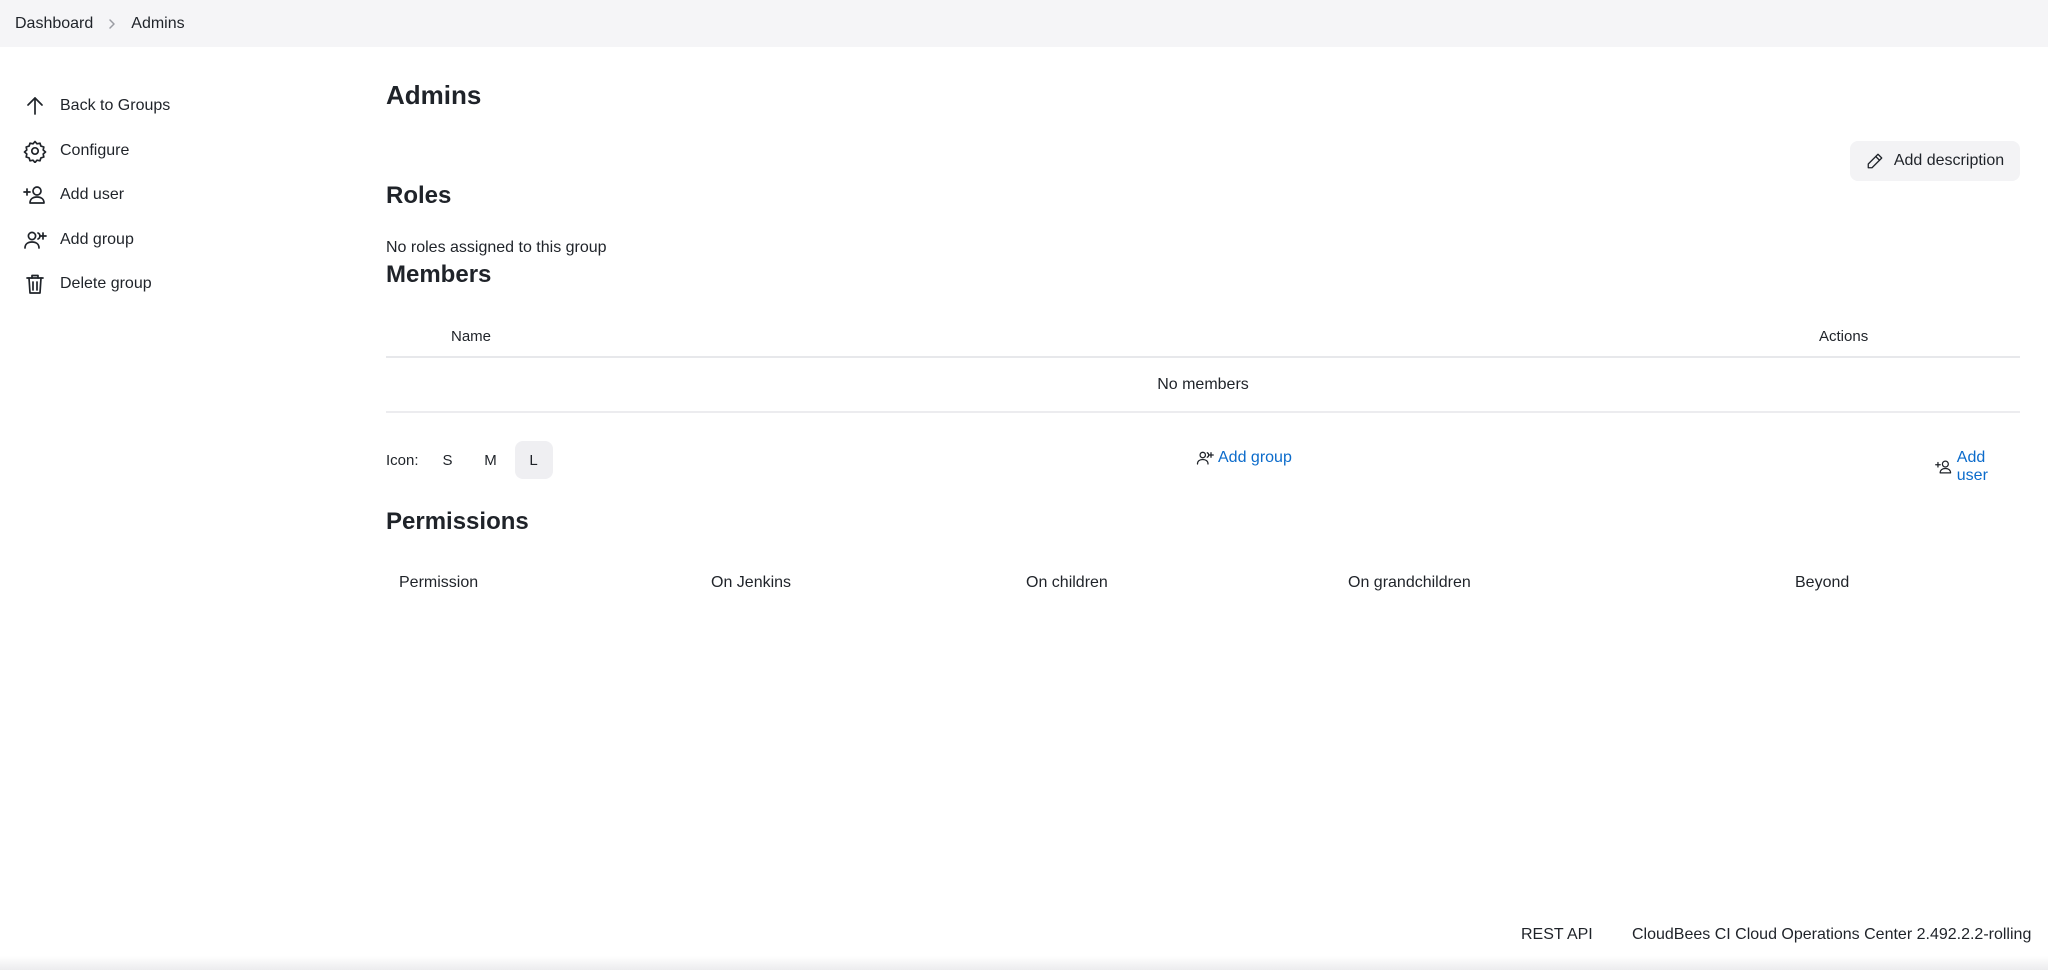 This screenshot has height=970, width=2048. Describe the element at coordinates (1255, 457) in the screenshot. I see `add-group-link-label: Add group` at that location.